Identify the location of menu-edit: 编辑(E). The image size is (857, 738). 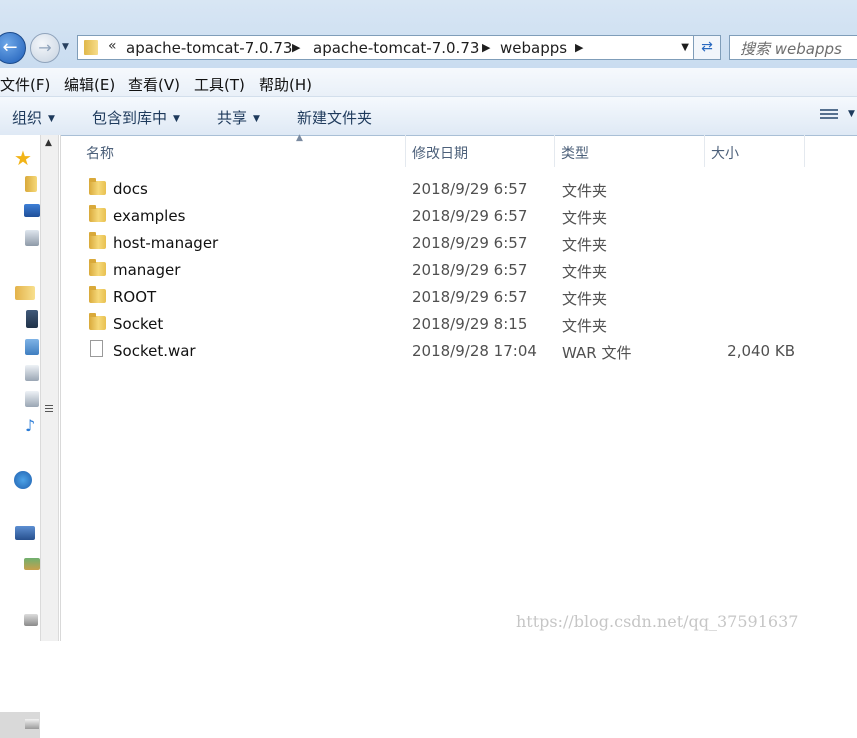
(89, 84).